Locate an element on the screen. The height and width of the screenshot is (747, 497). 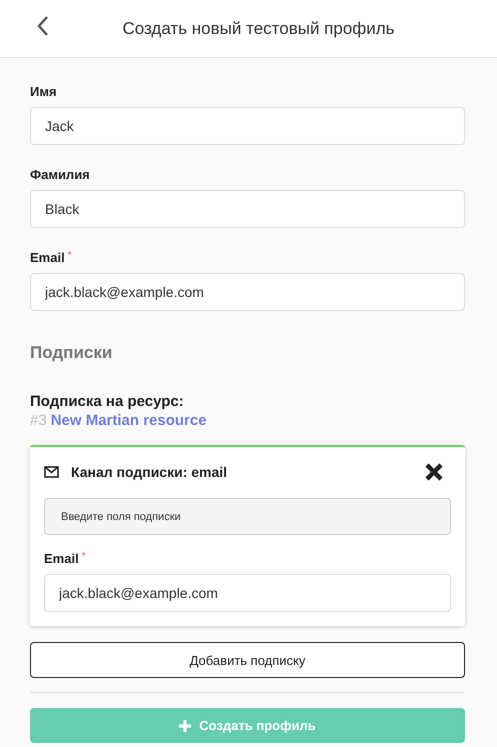
plus-icon is located at coordinates (185, 726).